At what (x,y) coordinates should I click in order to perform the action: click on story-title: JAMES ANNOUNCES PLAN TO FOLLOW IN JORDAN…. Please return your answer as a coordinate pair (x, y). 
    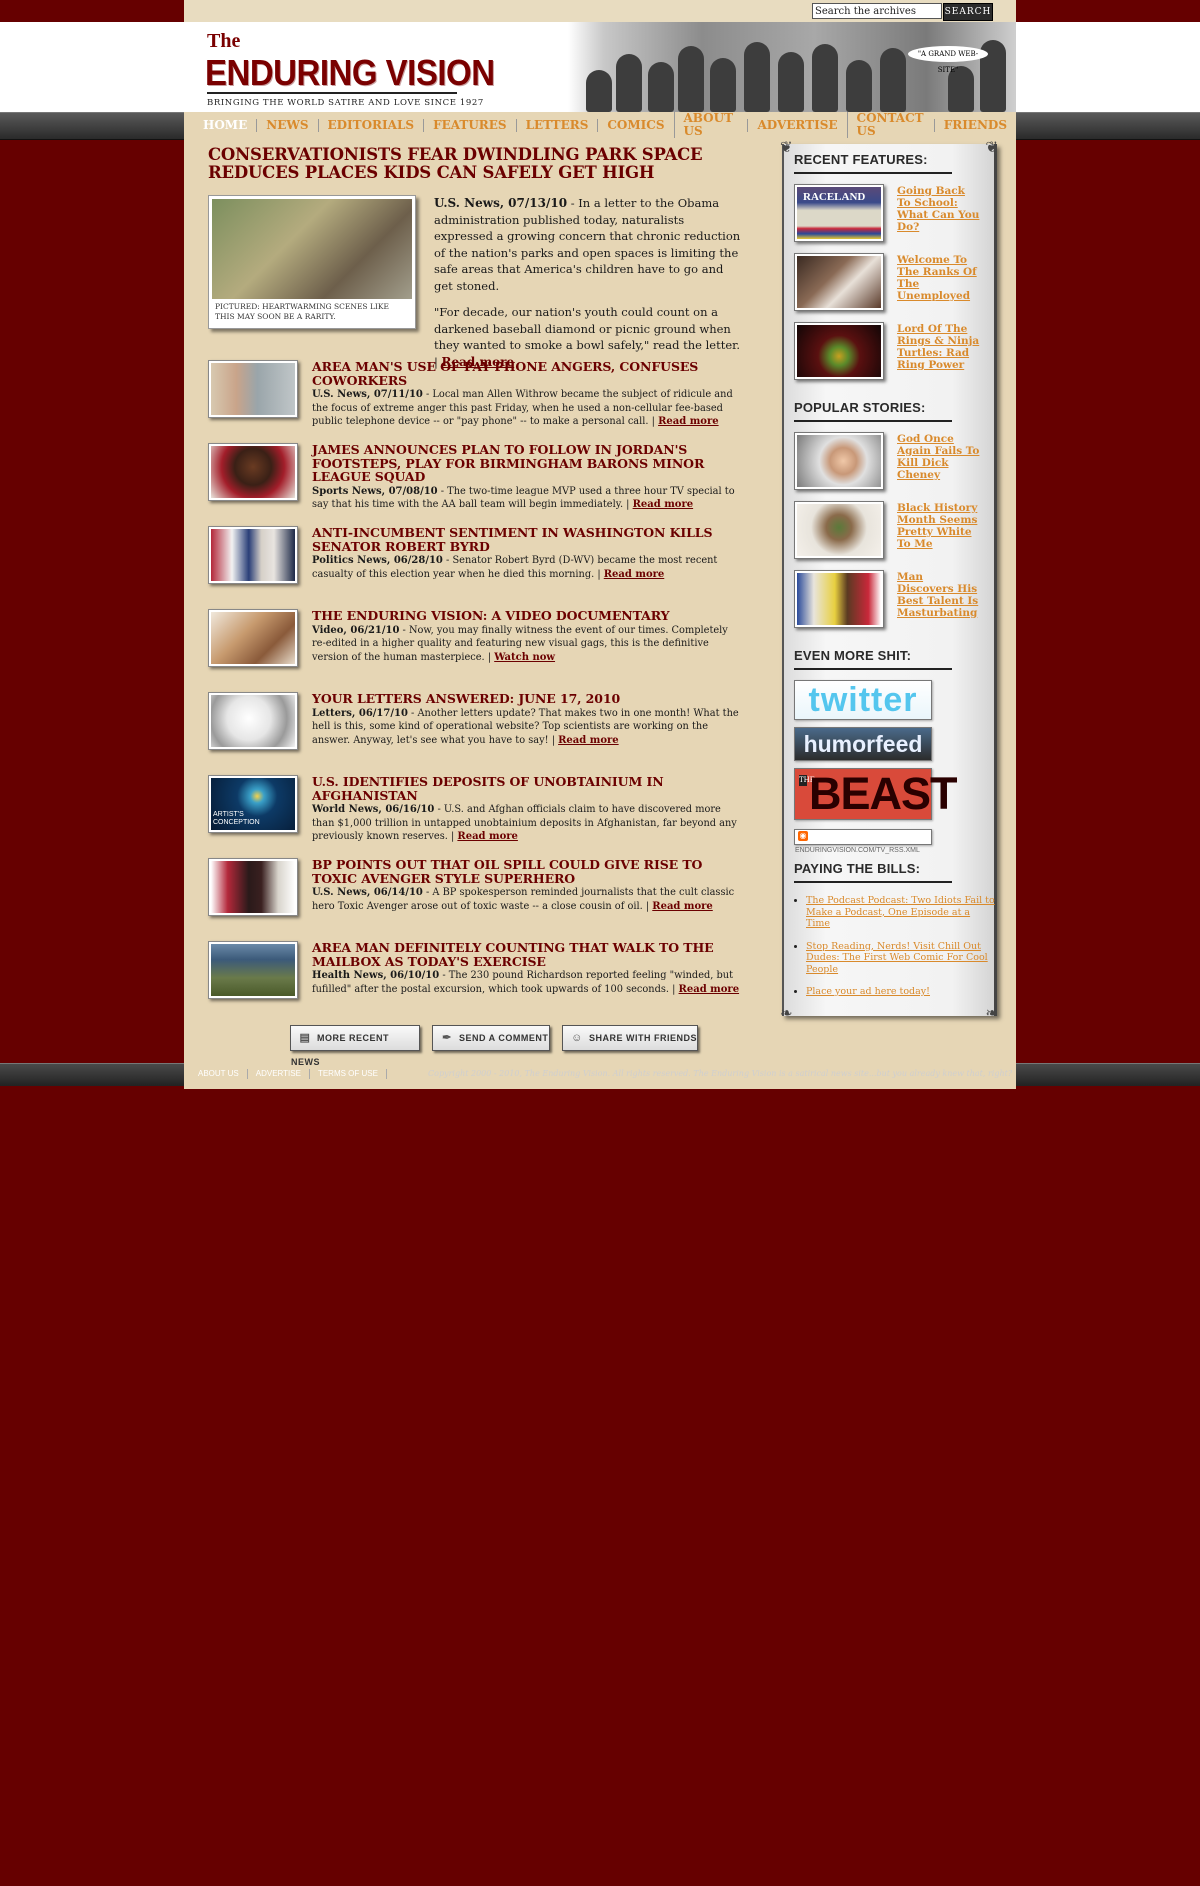
    Looking at the image, I should click on (528, 463).